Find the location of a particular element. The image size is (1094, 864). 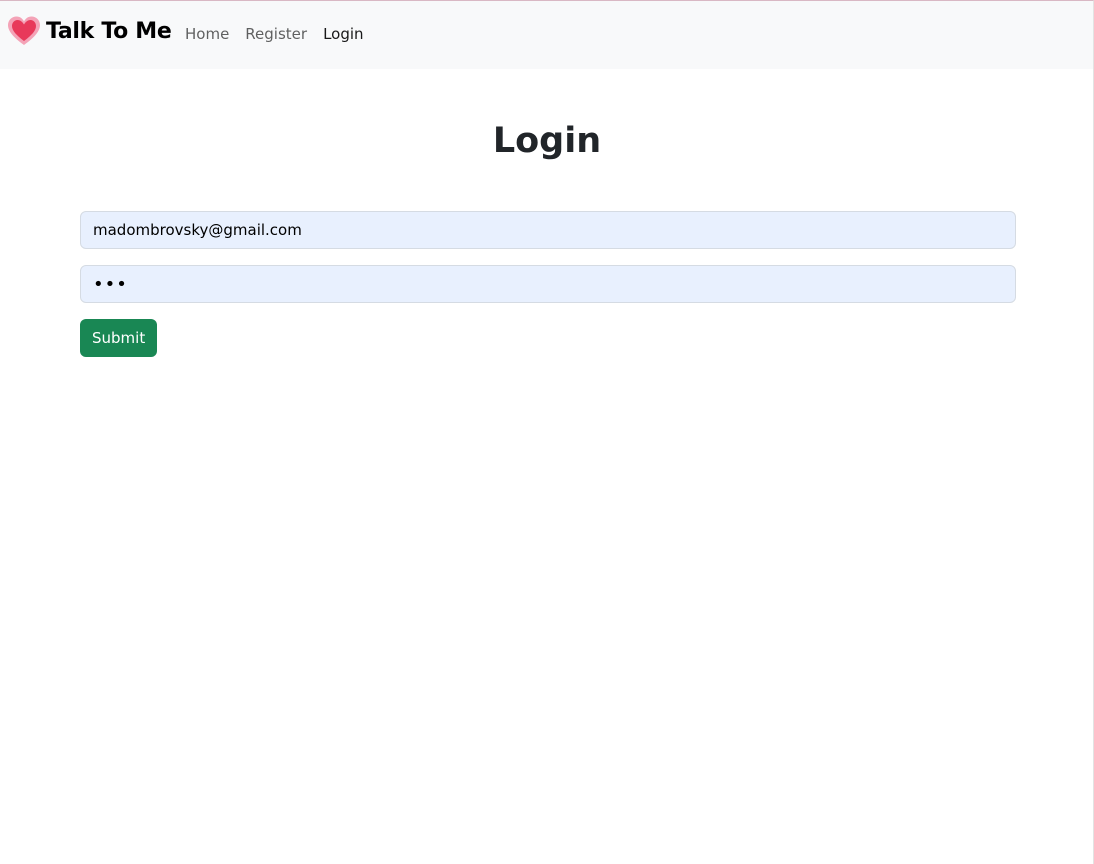

nav-link-register: Register is located at coordinates (276, 34).